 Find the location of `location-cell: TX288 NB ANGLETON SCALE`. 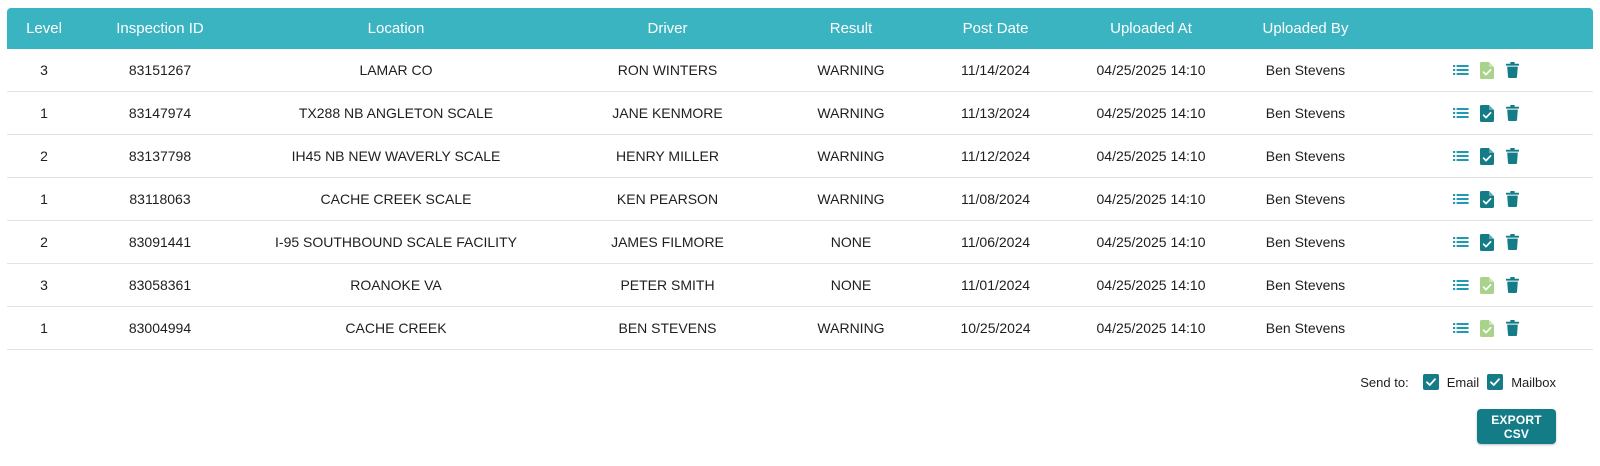

location-cell: TX288 NB ANGLETON SCALE is located at coordinates (396, 113).